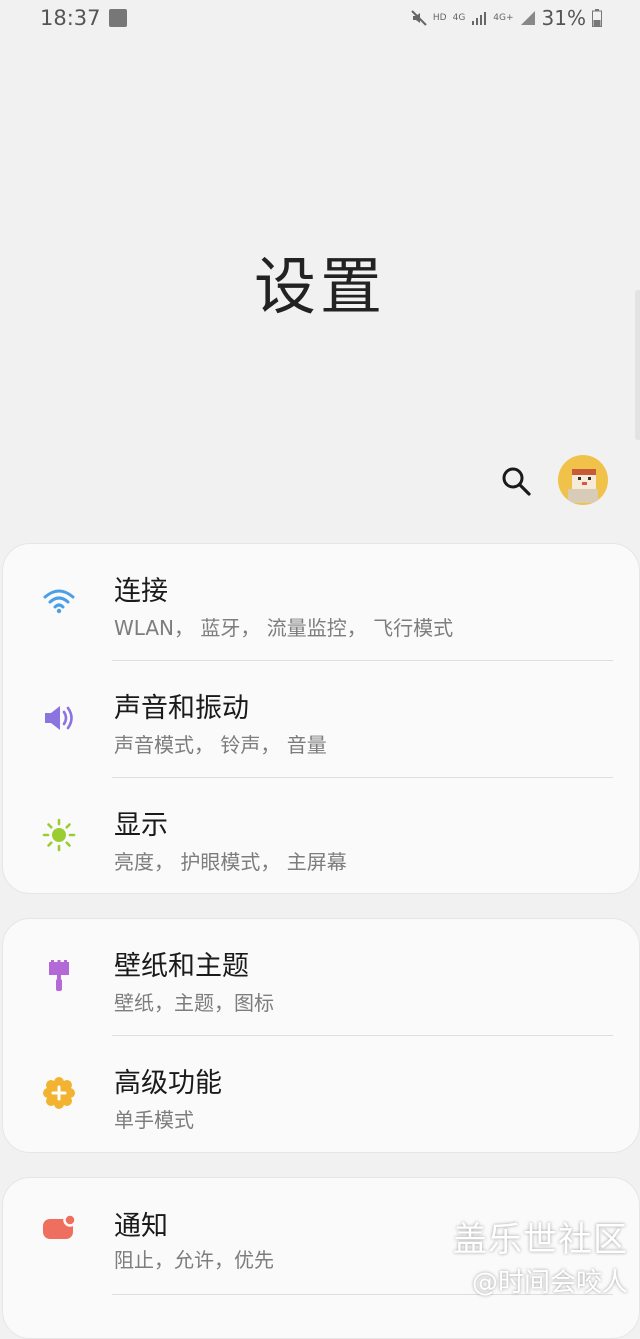 This screenshot has width=640, height=1339. I want to click on status-bar: 18:37 HD 4G 4G+ 31%, so click(320, 20).